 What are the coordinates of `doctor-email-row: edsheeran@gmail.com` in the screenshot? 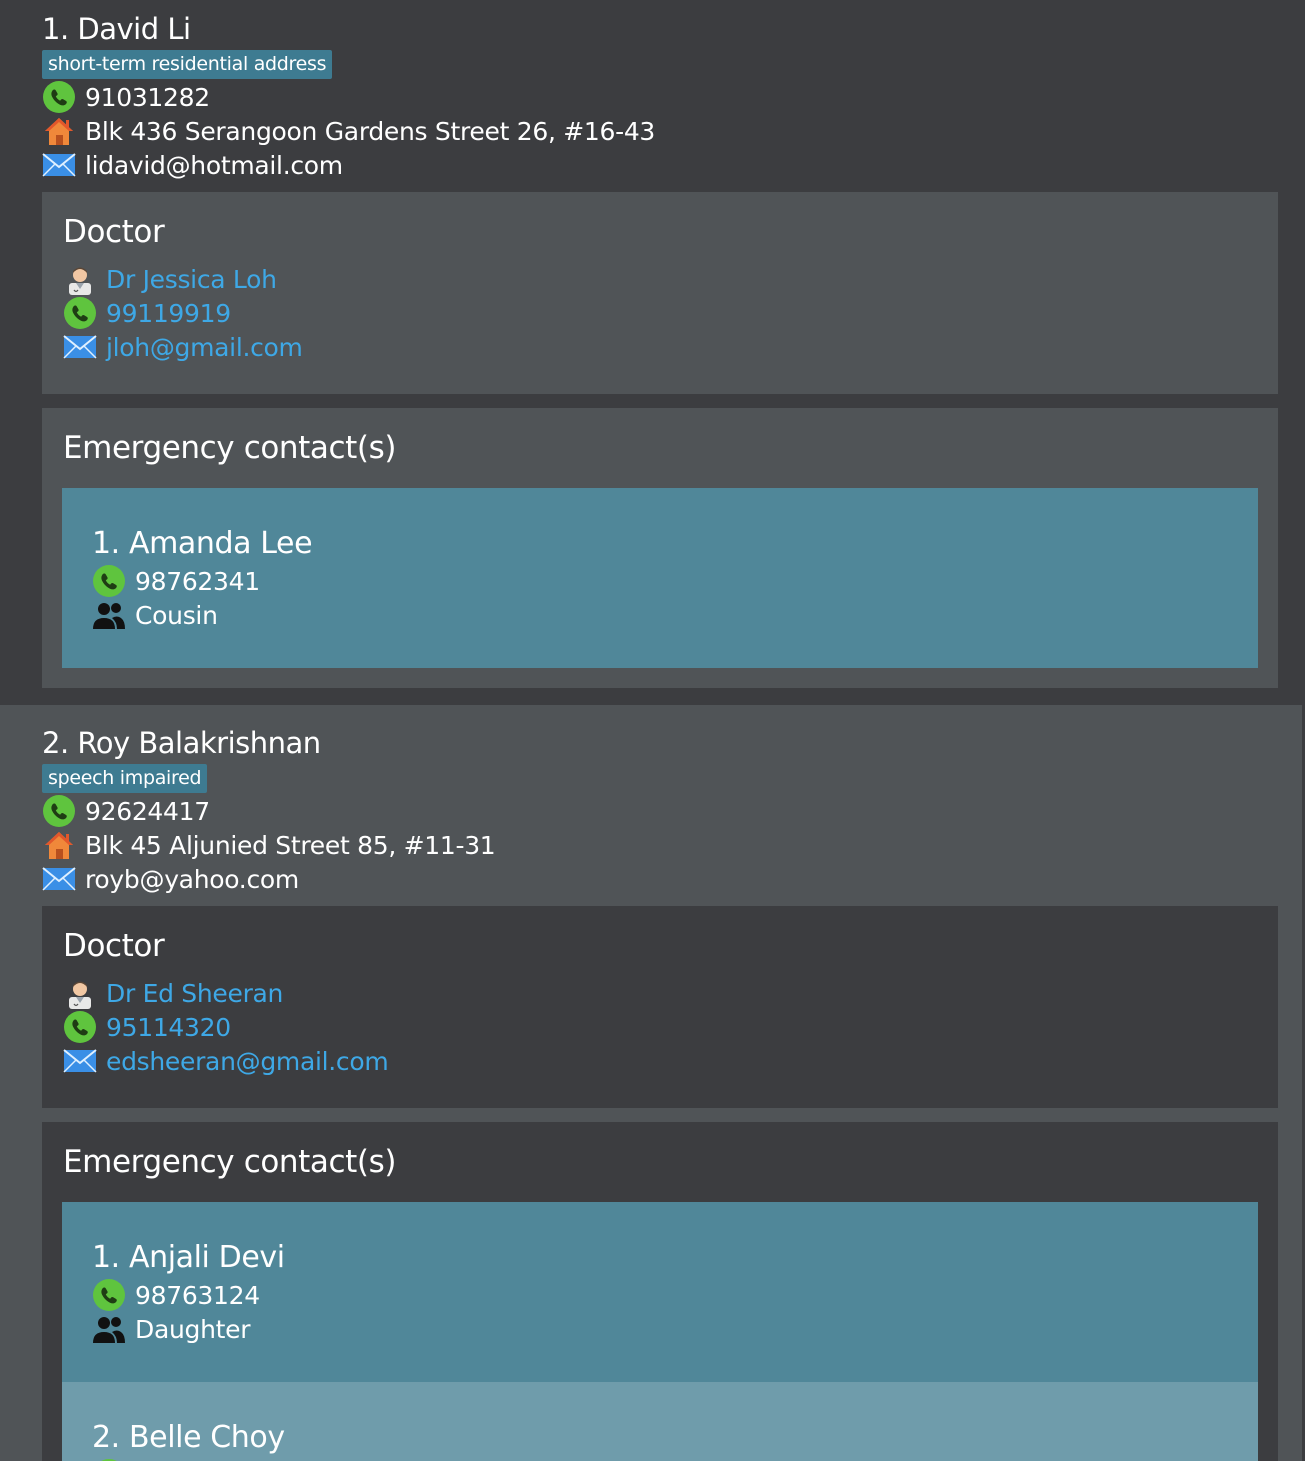 It's located at (226, 1061).